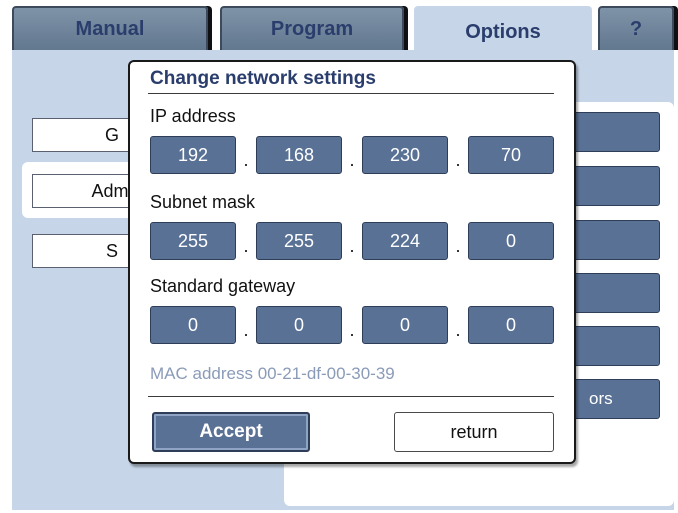 This screenshot has width=678, height=513. Describe the element at coordinates (110, 28) in the screenshot. I see `tab-manual: Manual` at that location.